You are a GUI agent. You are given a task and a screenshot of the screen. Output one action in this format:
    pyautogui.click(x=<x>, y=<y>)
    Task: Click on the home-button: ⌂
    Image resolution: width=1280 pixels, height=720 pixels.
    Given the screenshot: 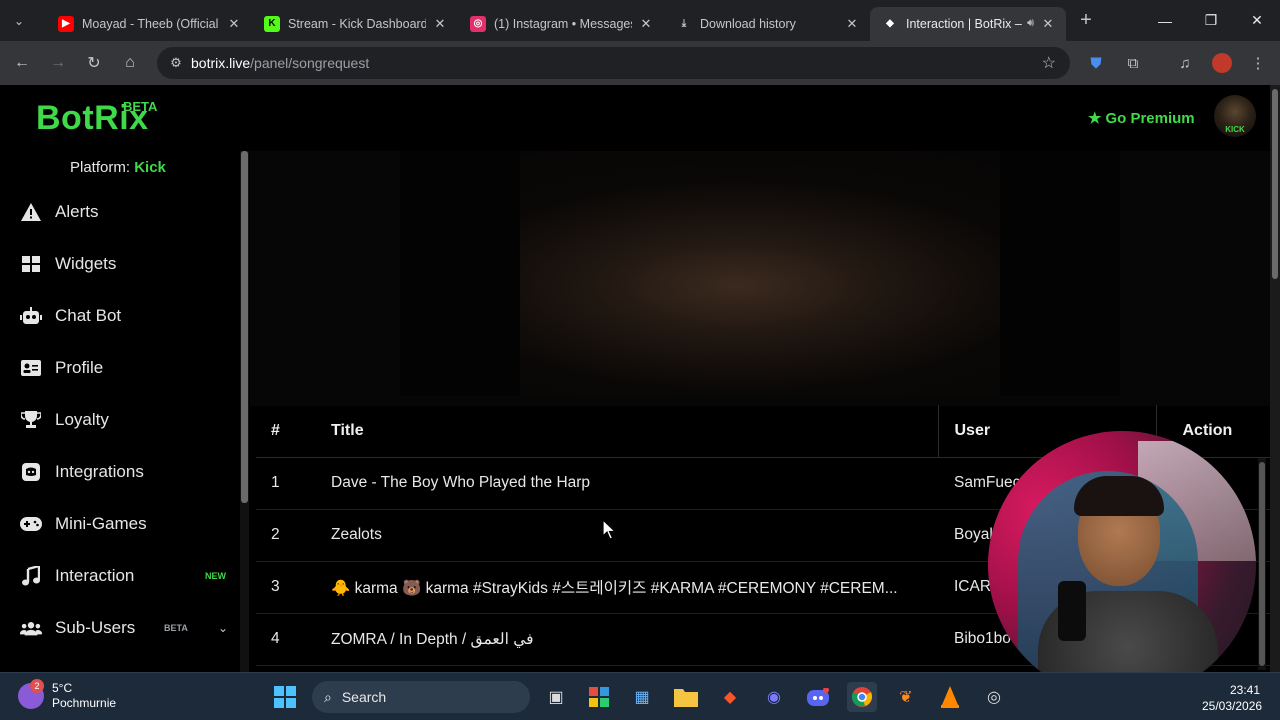 What is the action you would take?
    pyautogui.click(x=130, y=63)
    